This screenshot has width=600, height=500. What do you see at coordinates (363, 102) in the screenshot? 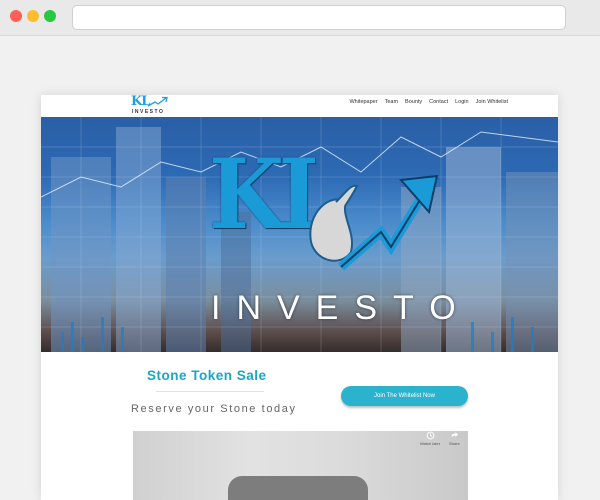
I see `nav-whitepaper: Whitepaper` at bounding box center [363, 102].